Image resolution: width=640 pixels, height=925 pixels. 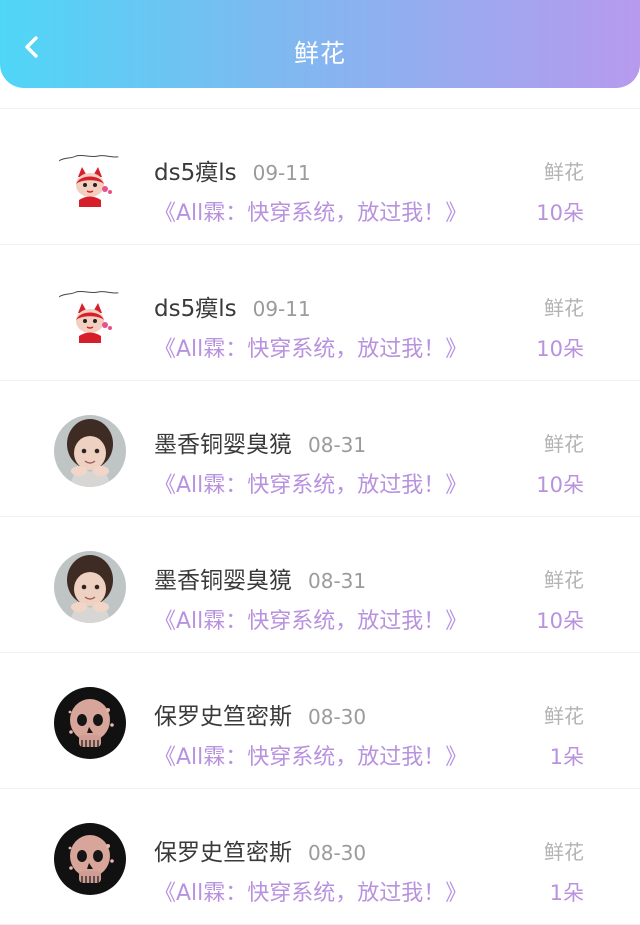 I want to click on list-top-gap, so click(x=320, y=98).